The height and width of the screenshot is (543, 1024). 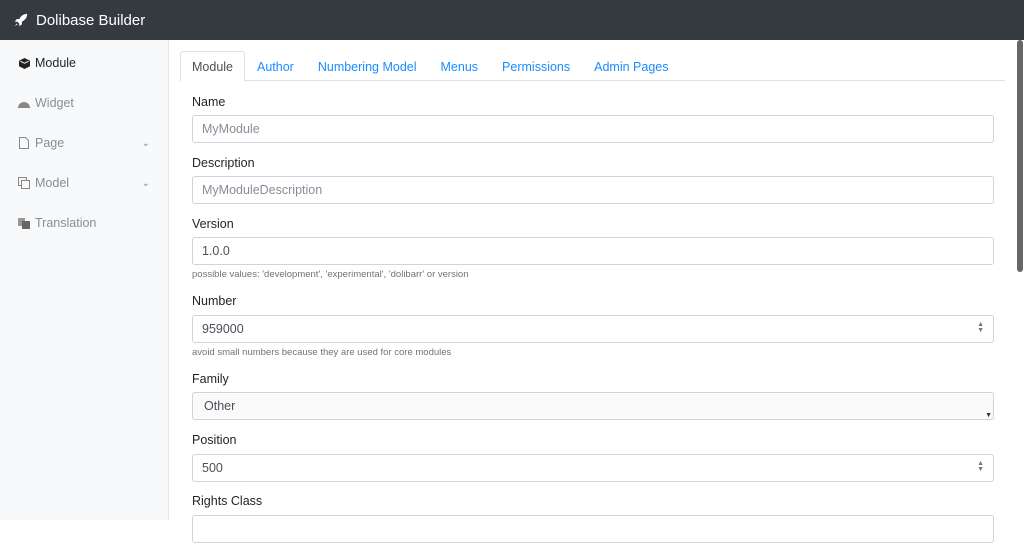 What do you see at coordinates (55, 63) in the screenshot?
I see `sidebar-item-label: Module` at bounding box center [55, 63].